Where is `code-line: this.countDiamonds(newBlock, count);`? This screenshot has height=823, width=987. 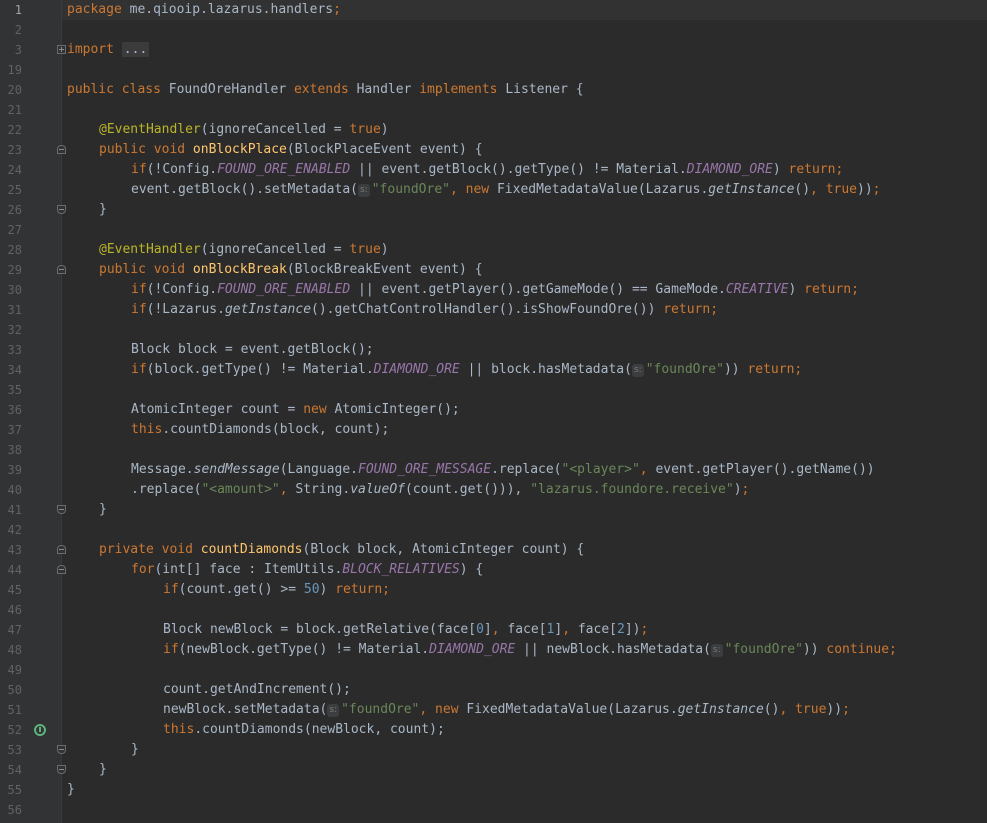
code-line: this.countDiamonds(newBlock, count); is located at coordinates (304, 729).